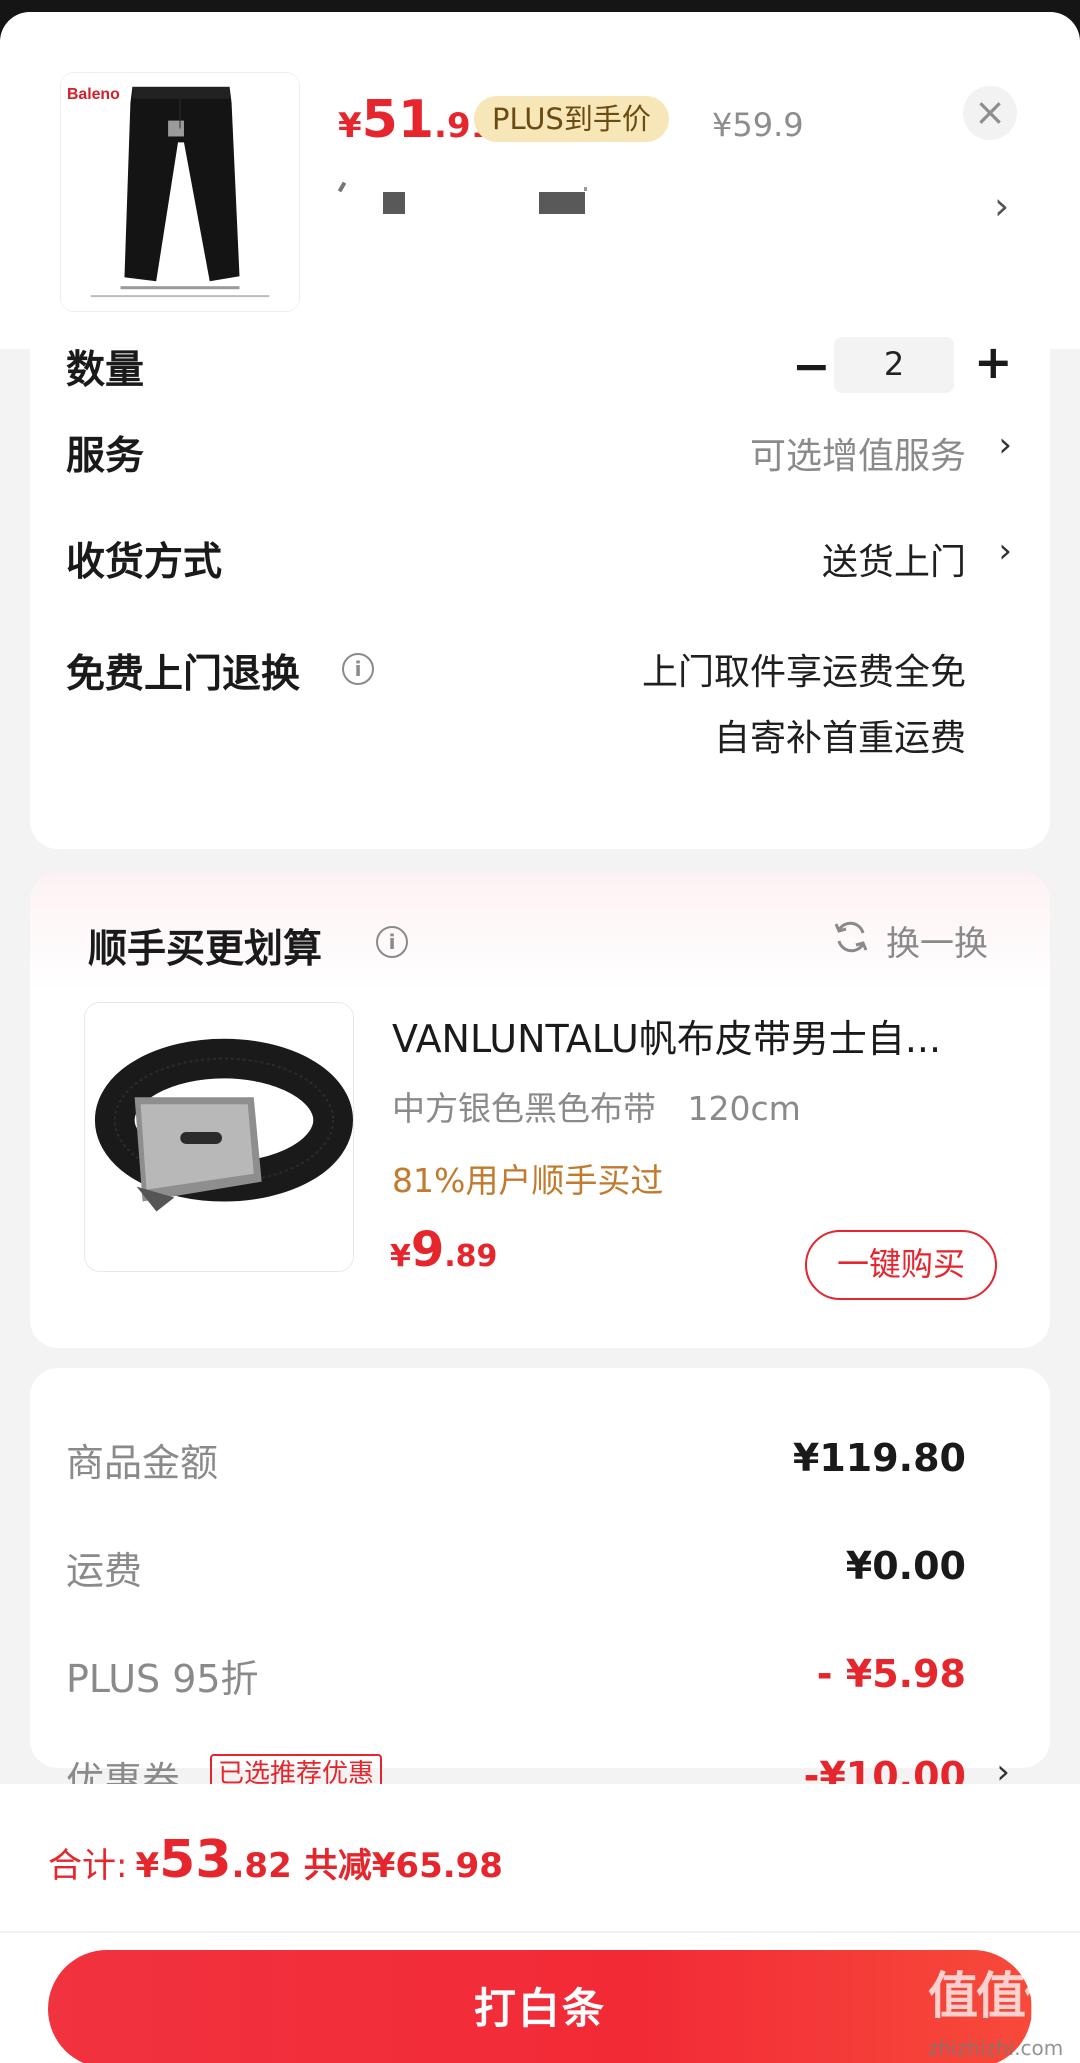 This screenshot has width=1080, height=2063. What do you see at coordinates (427, 1250) in the screenshot?
I see `price-integer: 9` at bounding box center [427, 1250].